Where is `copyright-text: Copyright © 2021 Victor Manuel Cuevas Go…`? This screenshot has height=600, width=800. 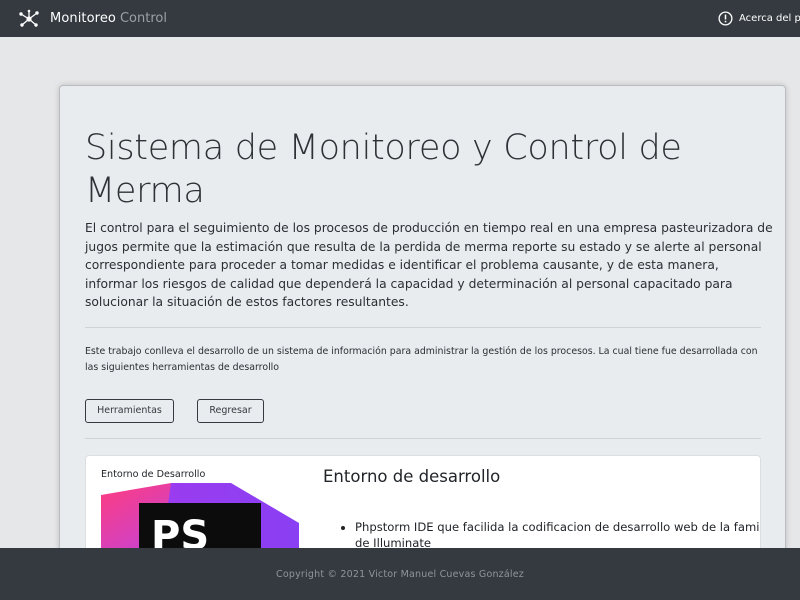
copyright-text: Copyright © 2021 Victor Manuel Cuevas Go… is located at coordinates (400, 574).